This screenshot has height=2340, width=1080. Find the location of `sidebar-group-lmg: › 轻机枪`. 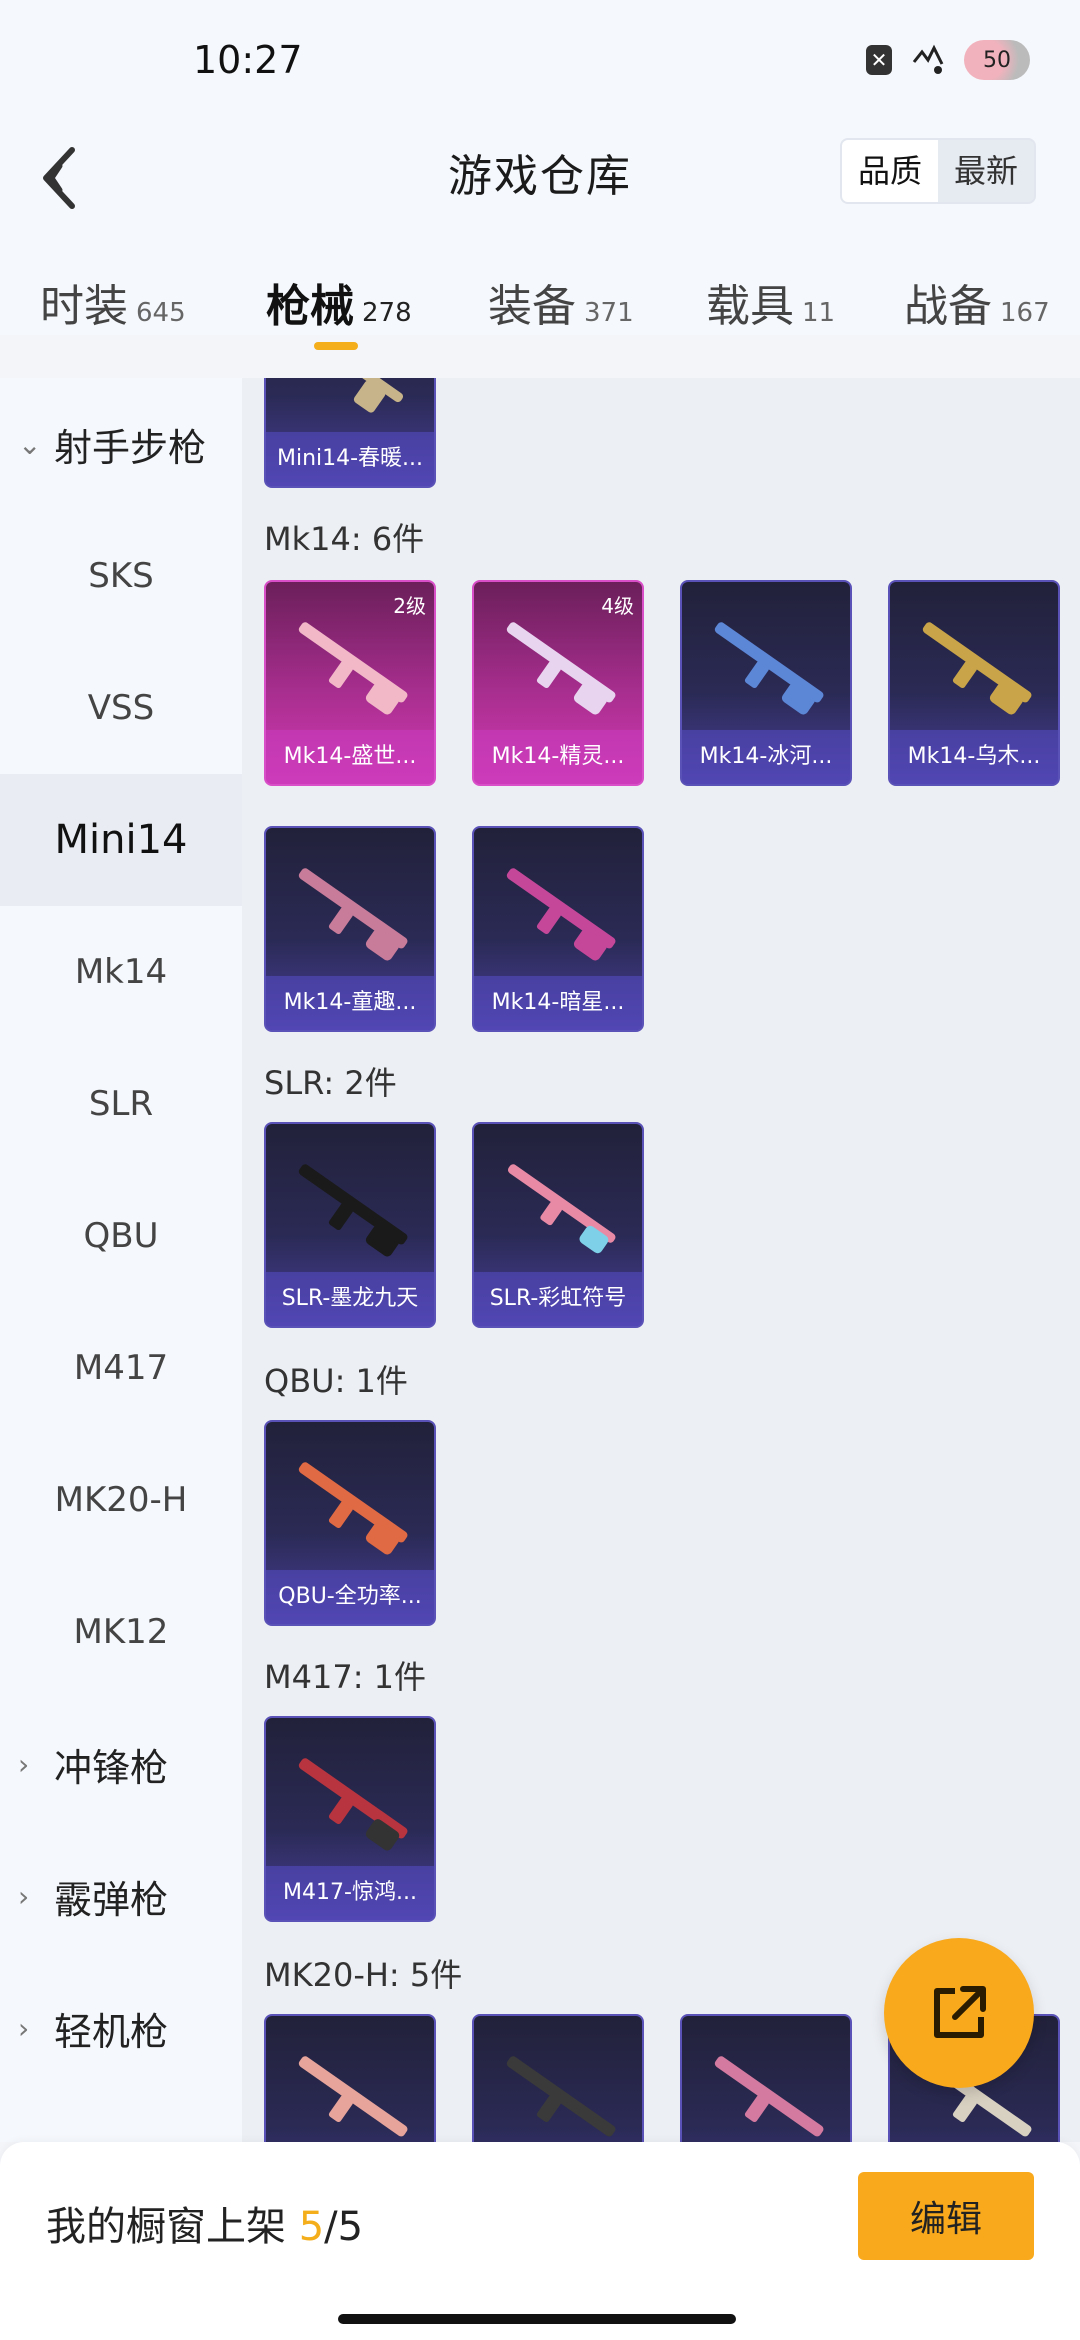

sidebar-group-lmg: › 轻机枪 is located at coordinates (121, 2028).